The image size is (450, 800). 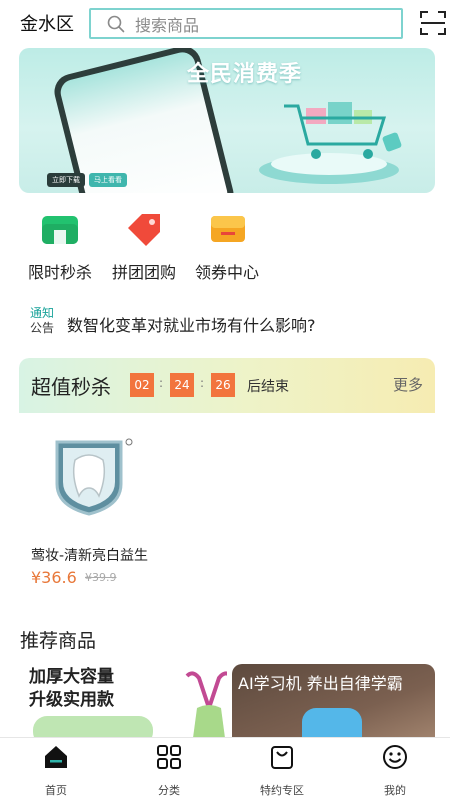 What do you see at coordinates (59, 272) in the screenshot?
I see `quick-entry-label: 限时秒杀` at bounding box center [59, 272].